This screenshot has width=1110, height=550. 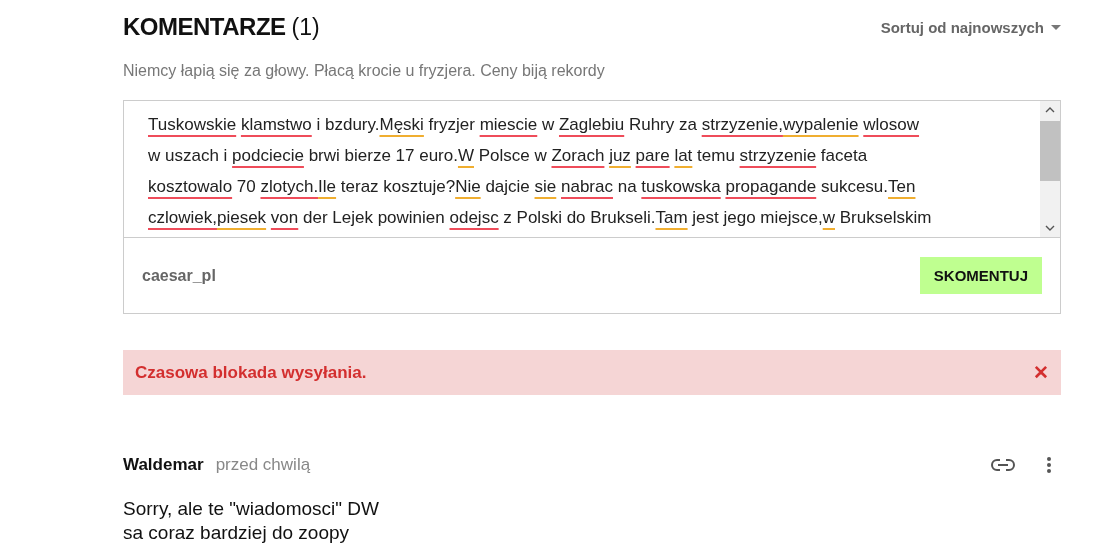 I want to click on alert-message: Czasowa blokada wysyłania., so click(x=251, y=372).